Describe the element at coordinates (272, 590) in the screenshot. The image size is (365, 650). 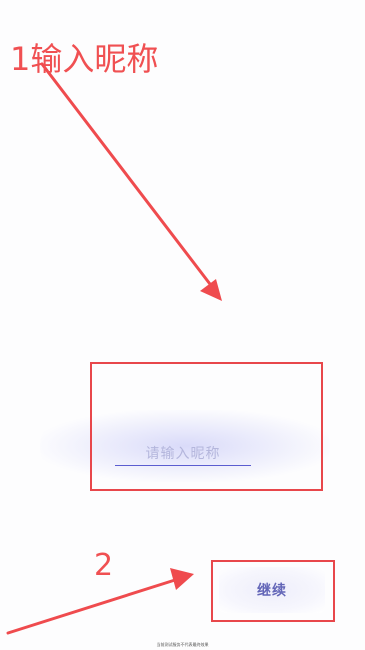
I see `continue-button: 继续` at that location.